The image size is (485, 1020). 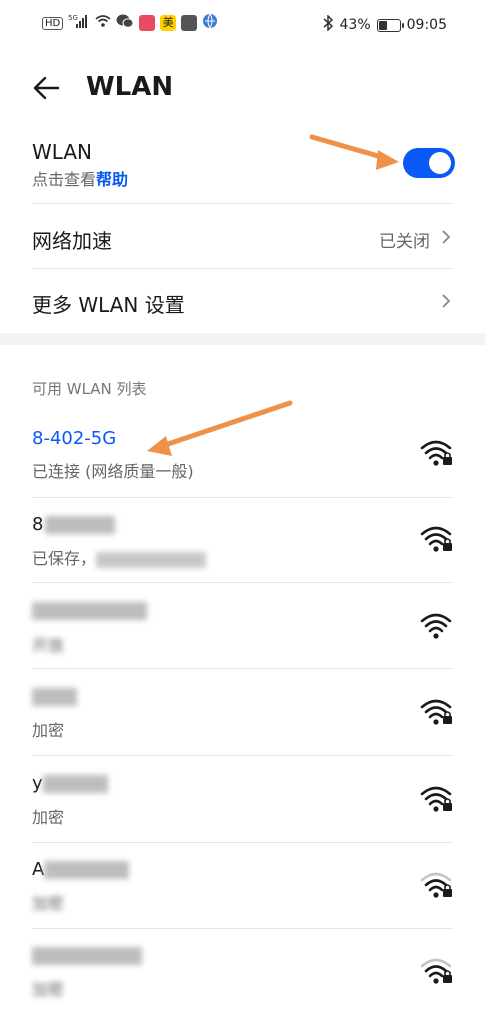 What do you see at coordinates (390, 25) in the screenshot?
I see `battery-icon` at bounding box center [390, 25].